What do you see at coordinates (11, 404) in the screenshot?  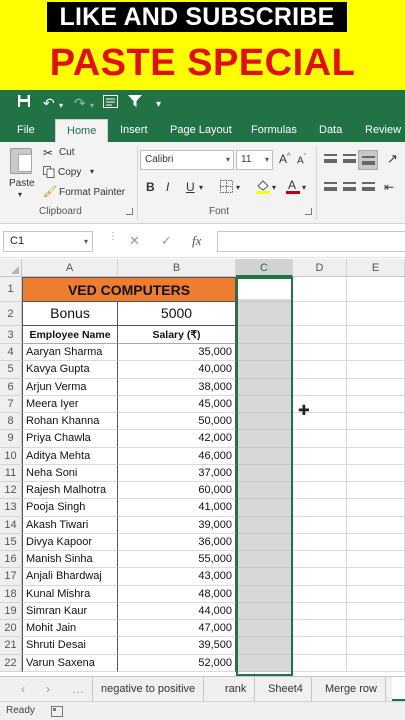 I see `row-header: 7` at bounding box center [11, 404].